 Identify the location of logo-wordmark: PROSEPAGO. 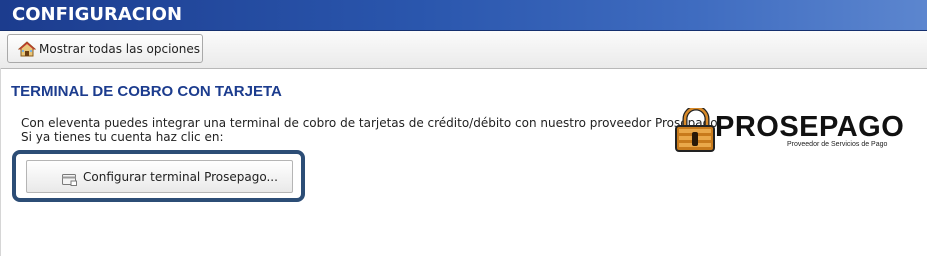
(810, 127).